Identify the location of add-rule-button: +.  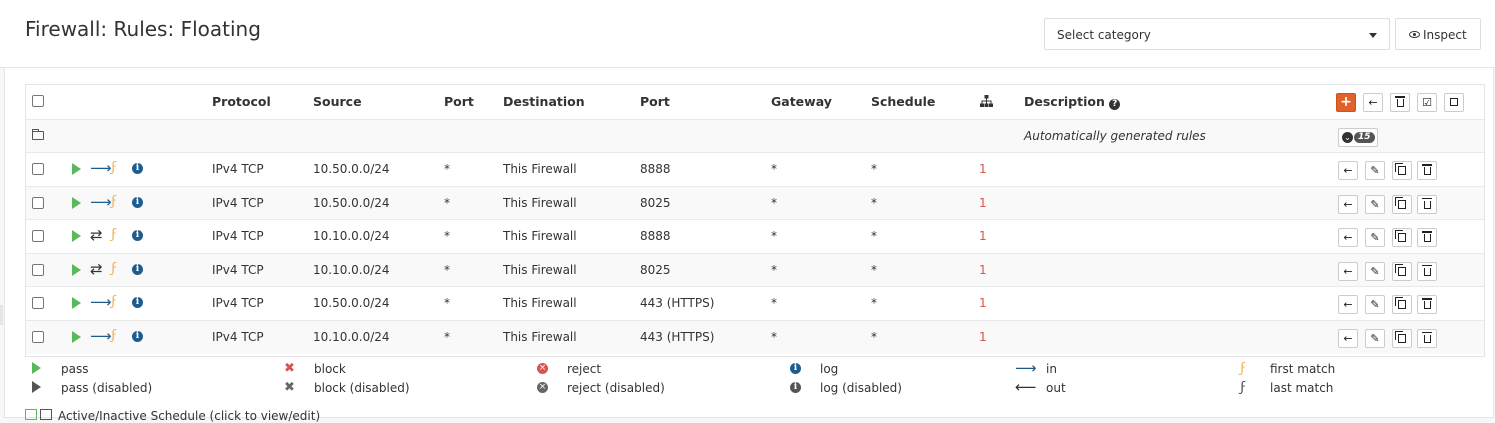
(1346, 102).